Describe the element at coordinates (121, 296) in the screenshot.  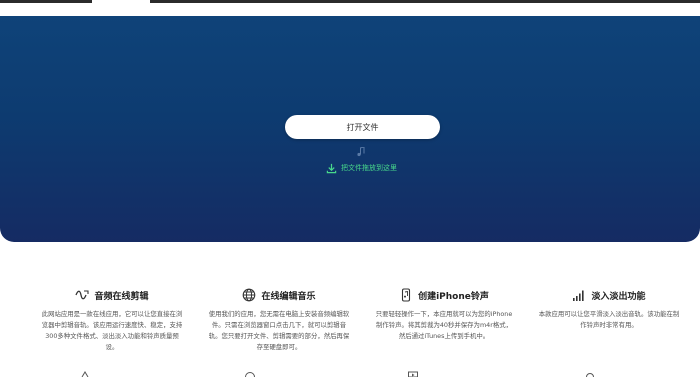
I see `feature-title: 音频在线剪辑` at that location.